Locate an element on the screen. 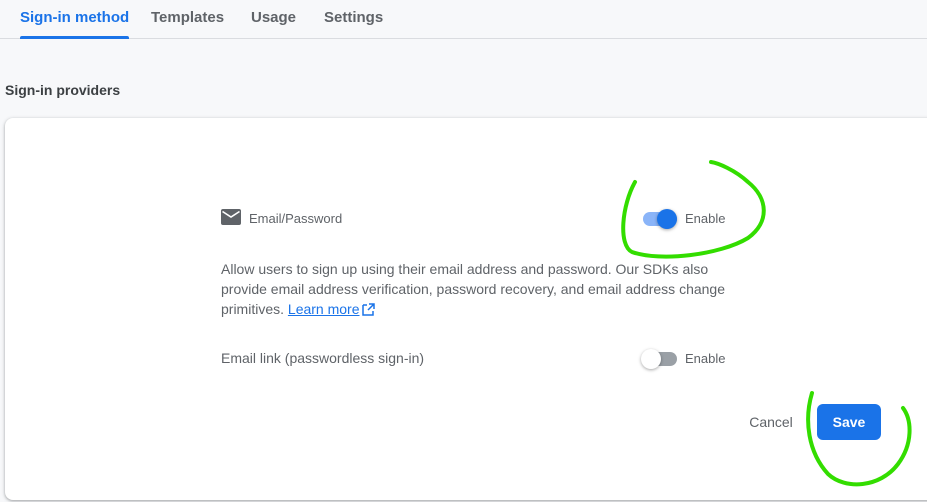  provider-name-email-password: Email/Password is located at coordinates (296, 218).